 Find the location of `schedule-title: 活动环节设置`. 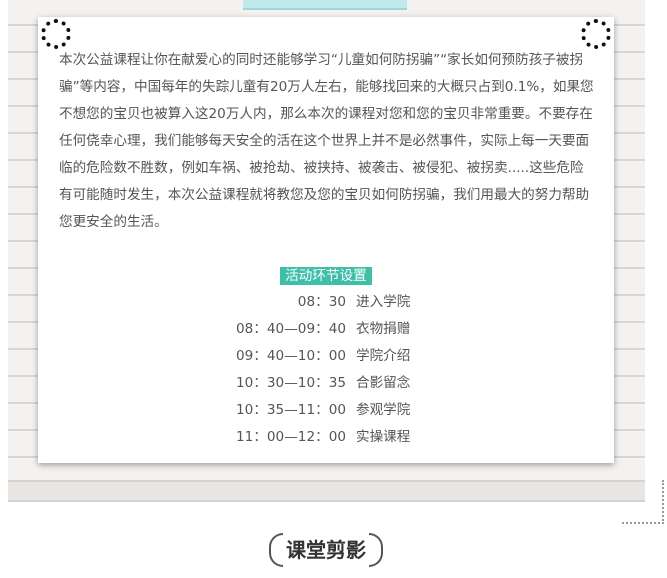

schedule-title: 活动环节设置 is located at coordinates (326, 276).